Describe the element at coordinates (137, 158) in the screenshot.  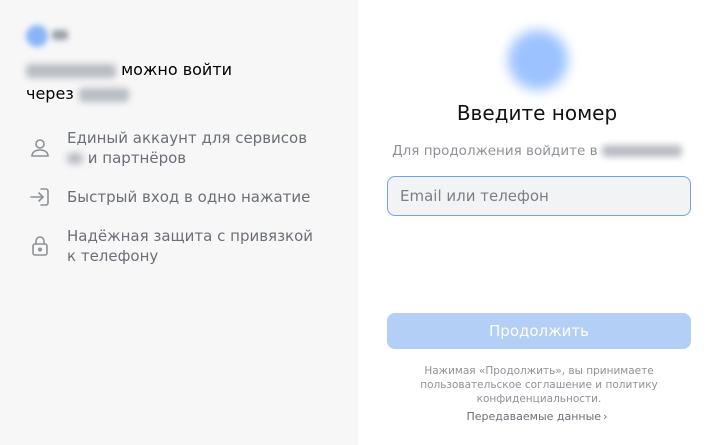
I see `feature-text-line2-label: и партнёров` at that location.